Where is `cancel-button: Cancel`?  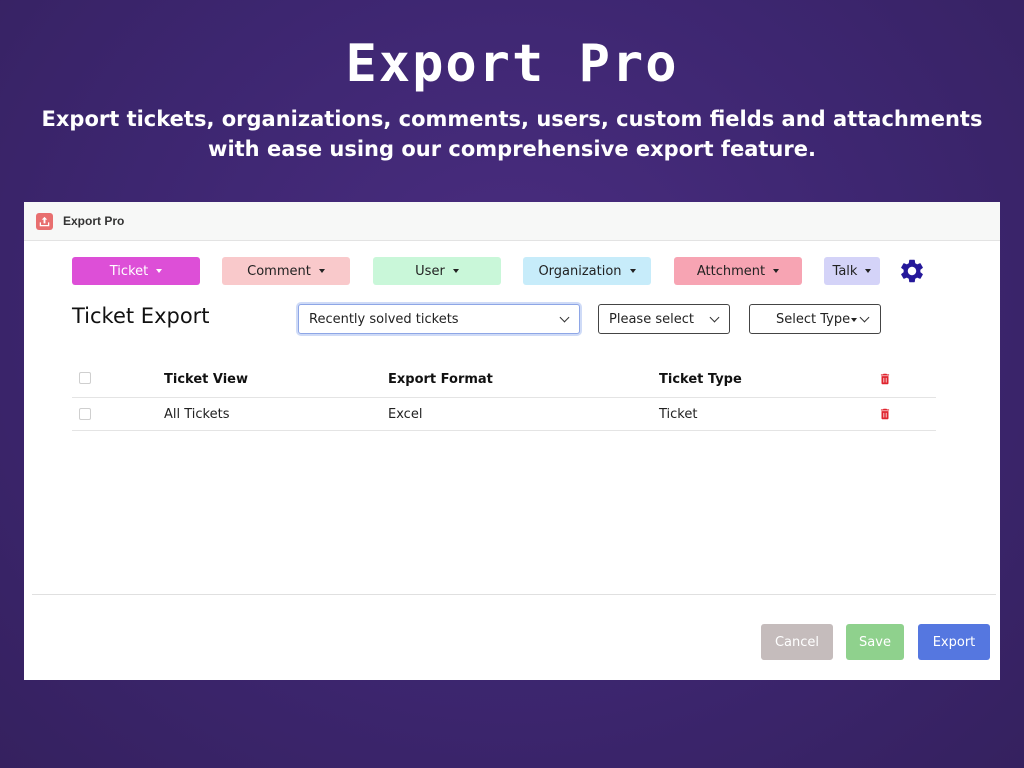 cancel-button: Cancel is located at coordinates (797, 642).